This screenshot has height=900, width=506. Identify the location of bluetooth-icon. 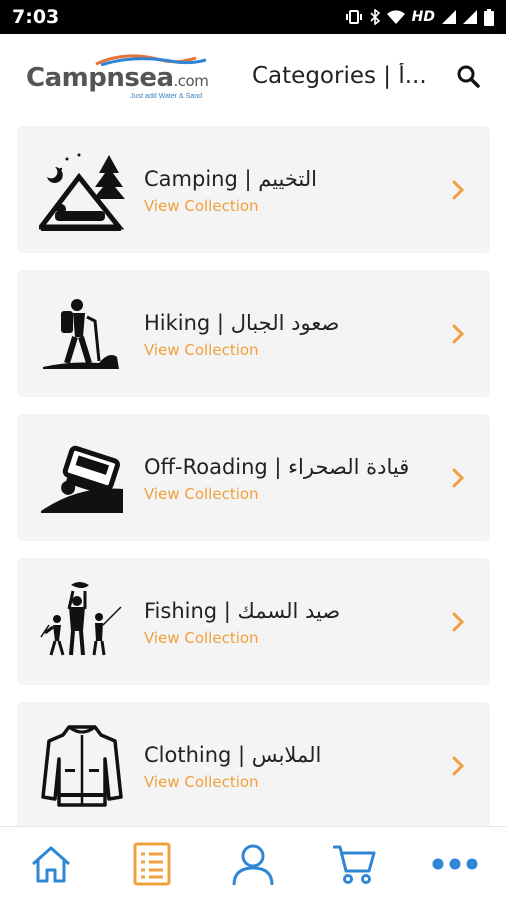
(375, 17).